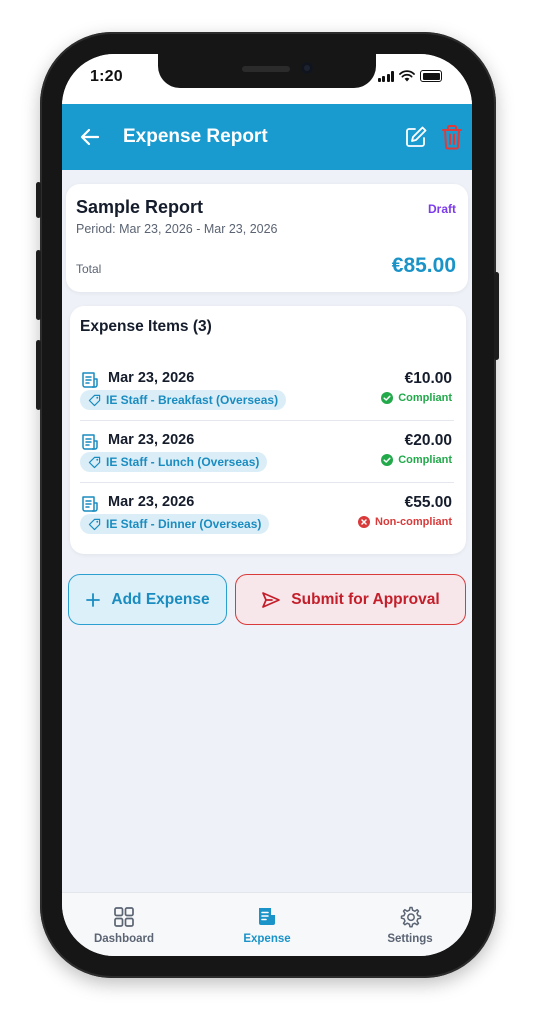  Describe the element at coordinates (38, 200) in the screenshot. I see `phone-silent-switch` at that location.